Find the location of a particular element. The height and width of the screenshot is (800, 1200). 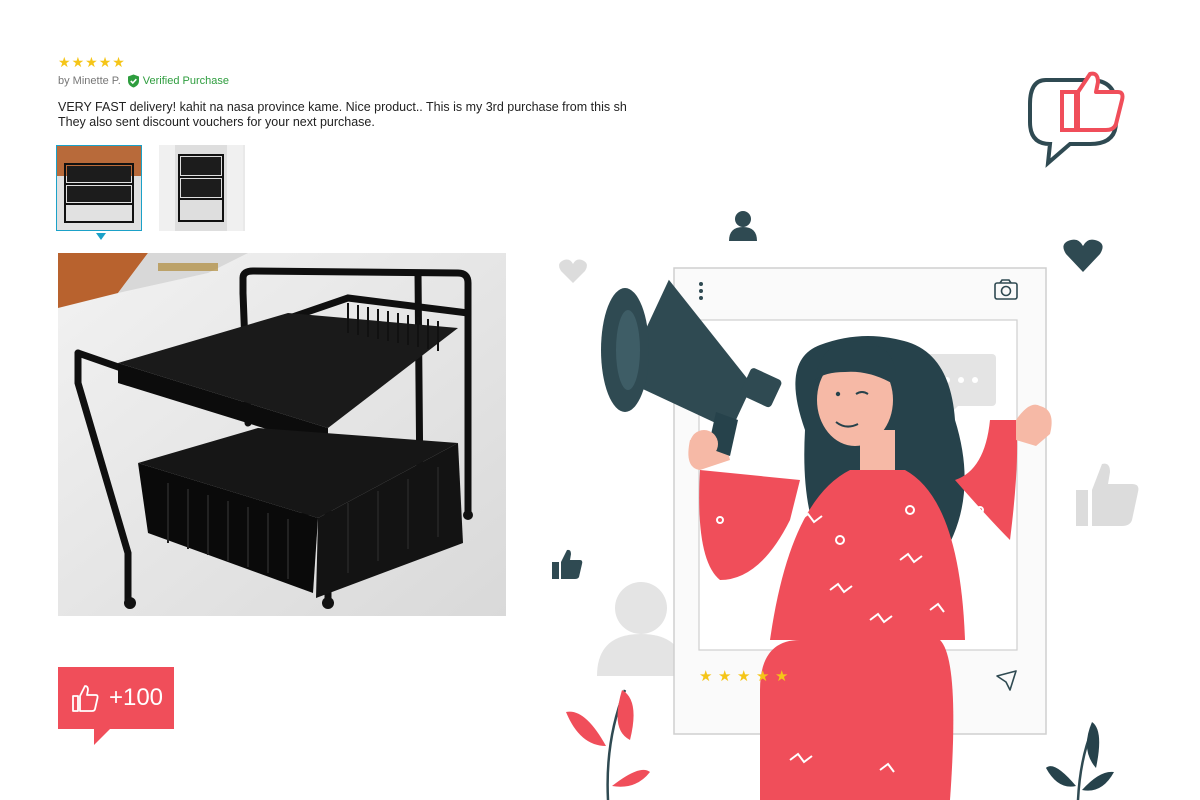

post-star-rating: ★ ★ ★ ★ ★ is located at coordinates (743, 676).